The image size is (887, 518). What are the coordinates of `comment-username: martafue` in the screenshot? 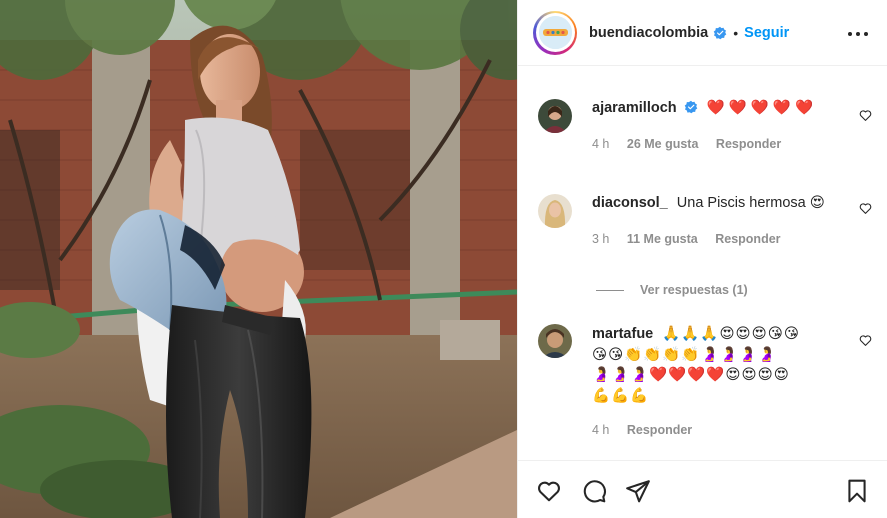 It's located at (622, 334).